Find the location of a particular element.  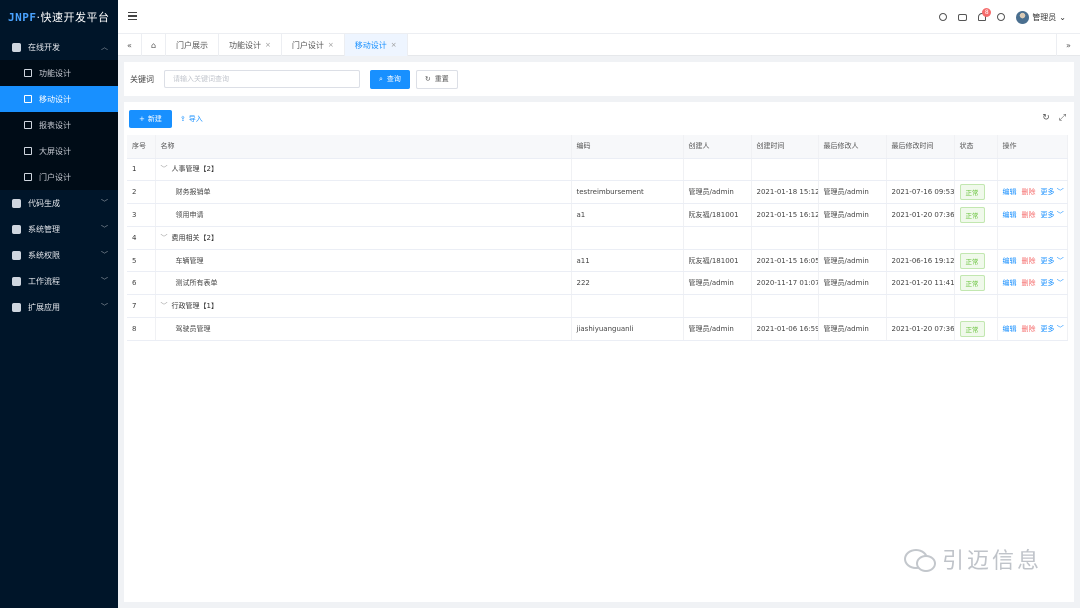

watermark-text: 引迈信息 is located at coordinates (991, 561).